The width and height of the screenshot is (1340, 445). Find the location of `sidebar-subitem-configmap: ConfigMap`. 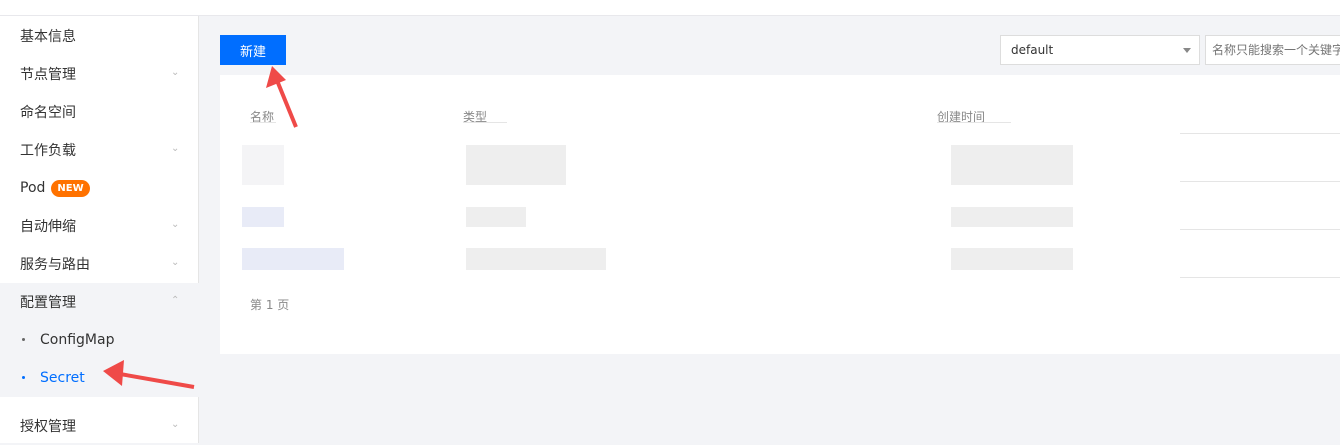

sidebar-subitem-configmap: ConfigMap is located at coordinates (99, 340).